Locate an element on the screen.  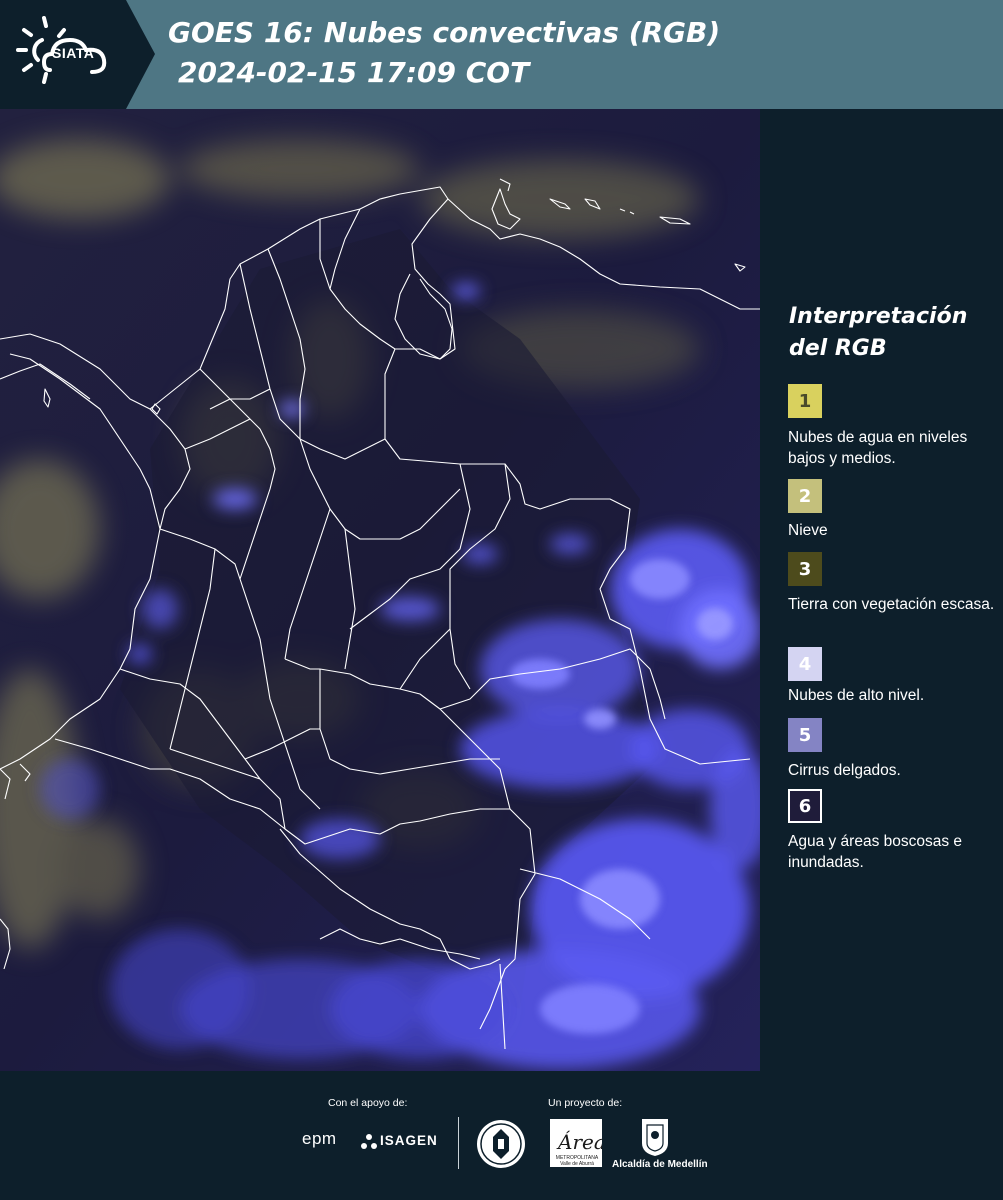
footer-divider is located at coordinates (458, 1143).